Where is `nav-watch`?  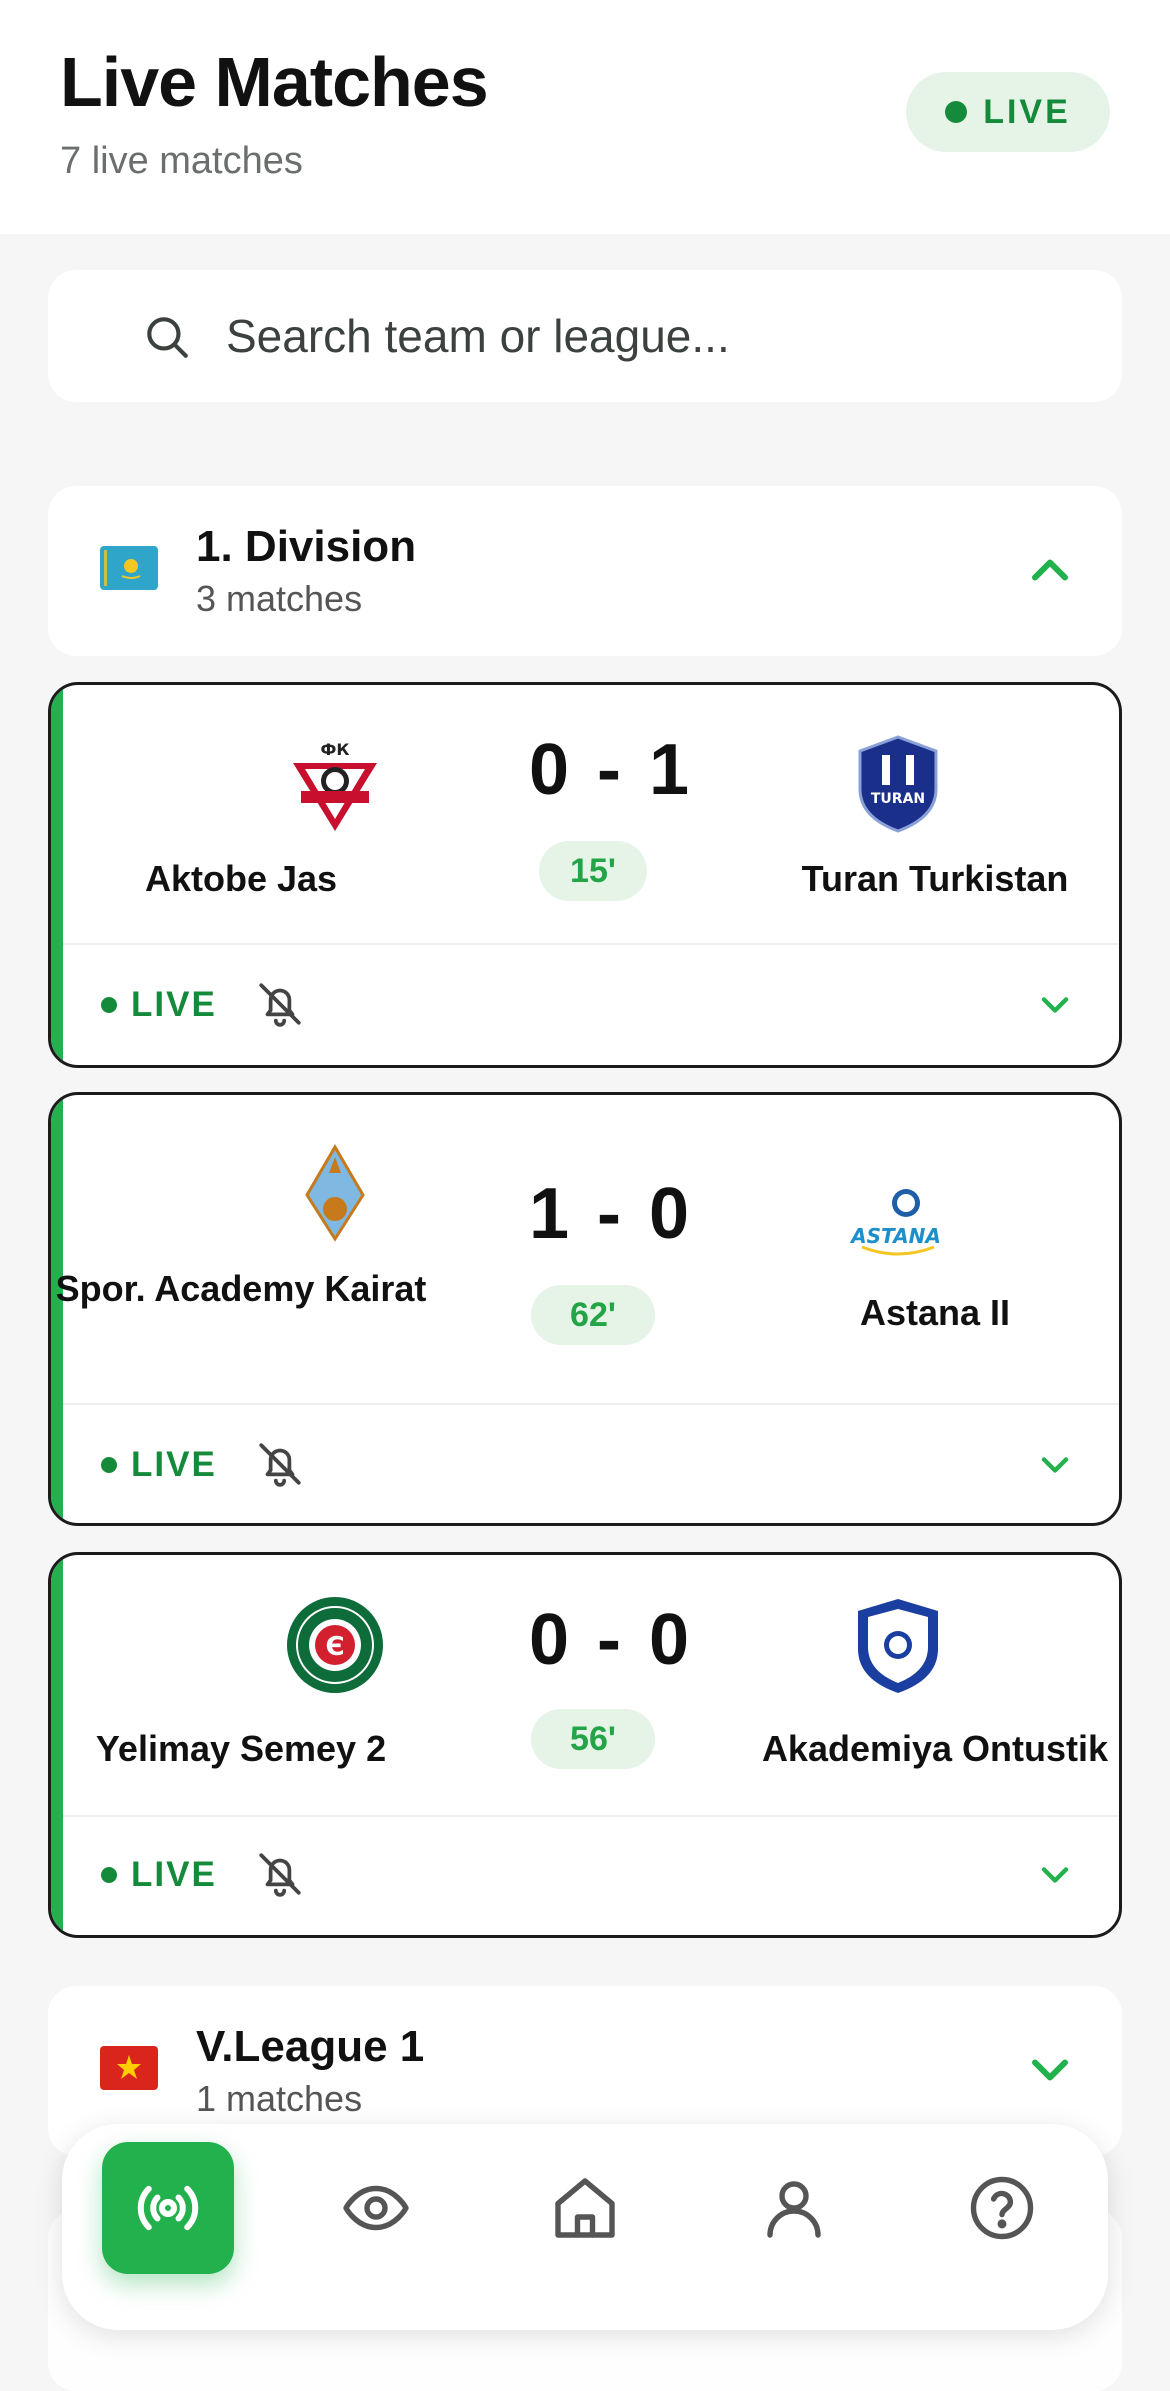 nav-watch is located at coordinates (376, 2208).